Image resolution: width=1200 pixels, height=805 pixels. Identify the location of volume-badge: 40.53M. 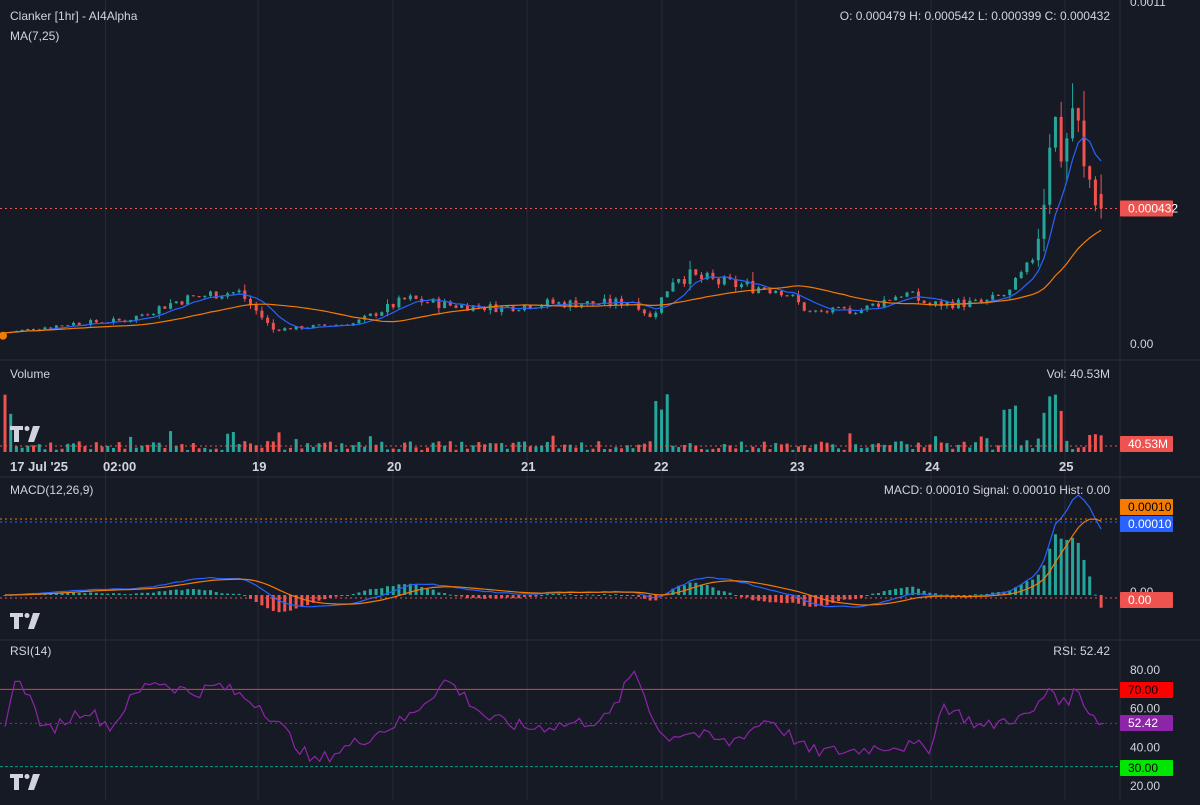
(1148, 444).